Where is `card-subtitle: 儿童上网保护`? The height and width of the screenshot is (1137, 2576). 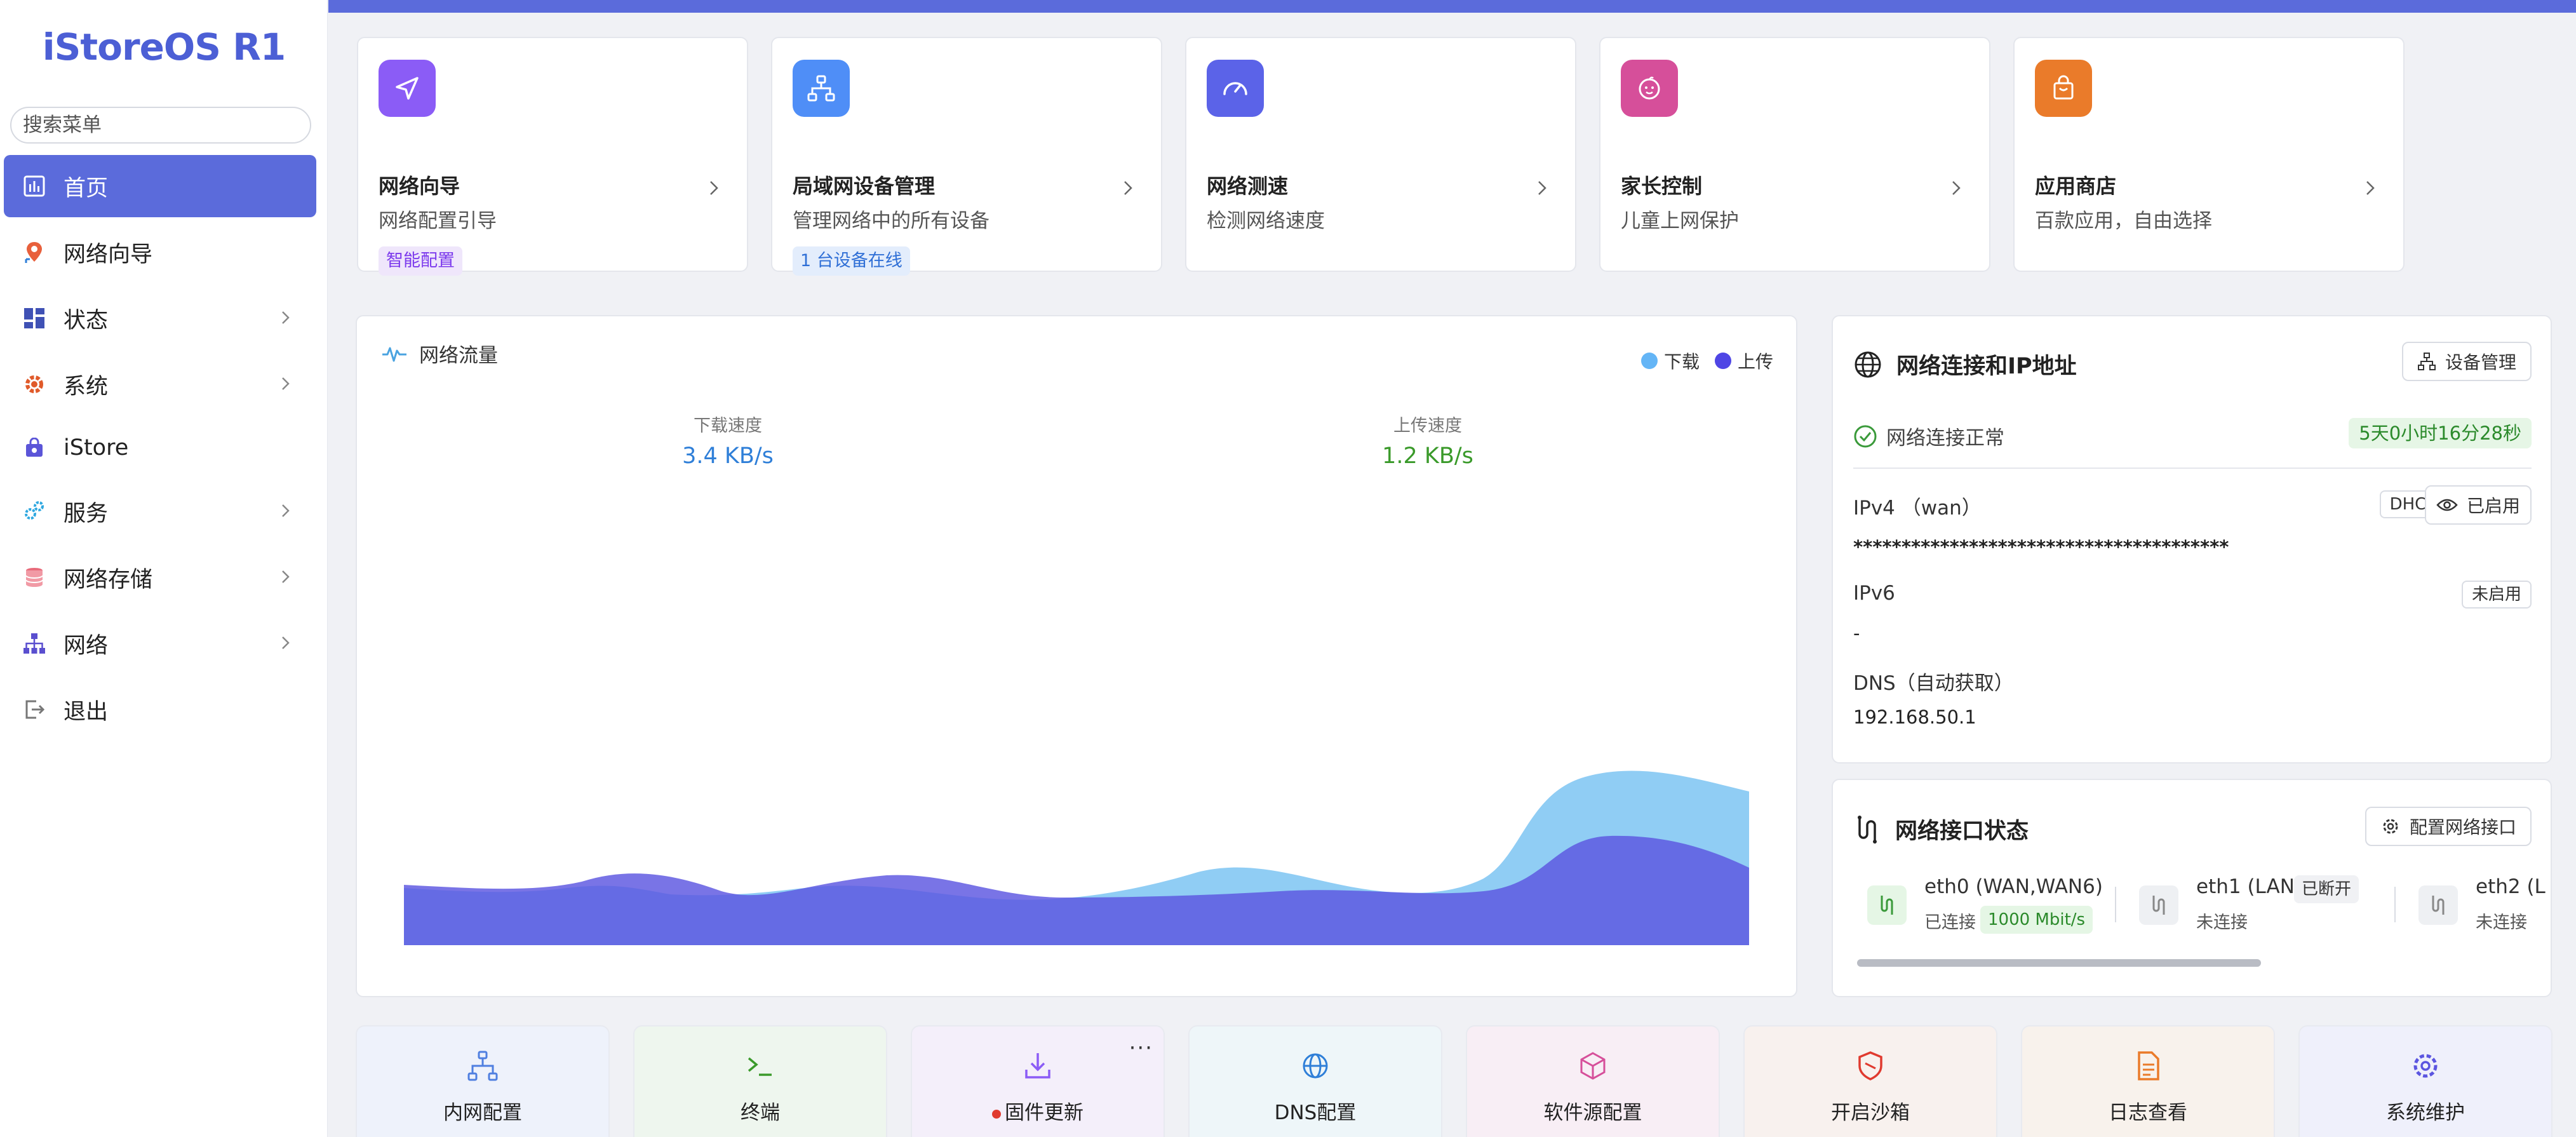
card-subtitle: 儿童上网保护 is located at coordinates (1680, 221).